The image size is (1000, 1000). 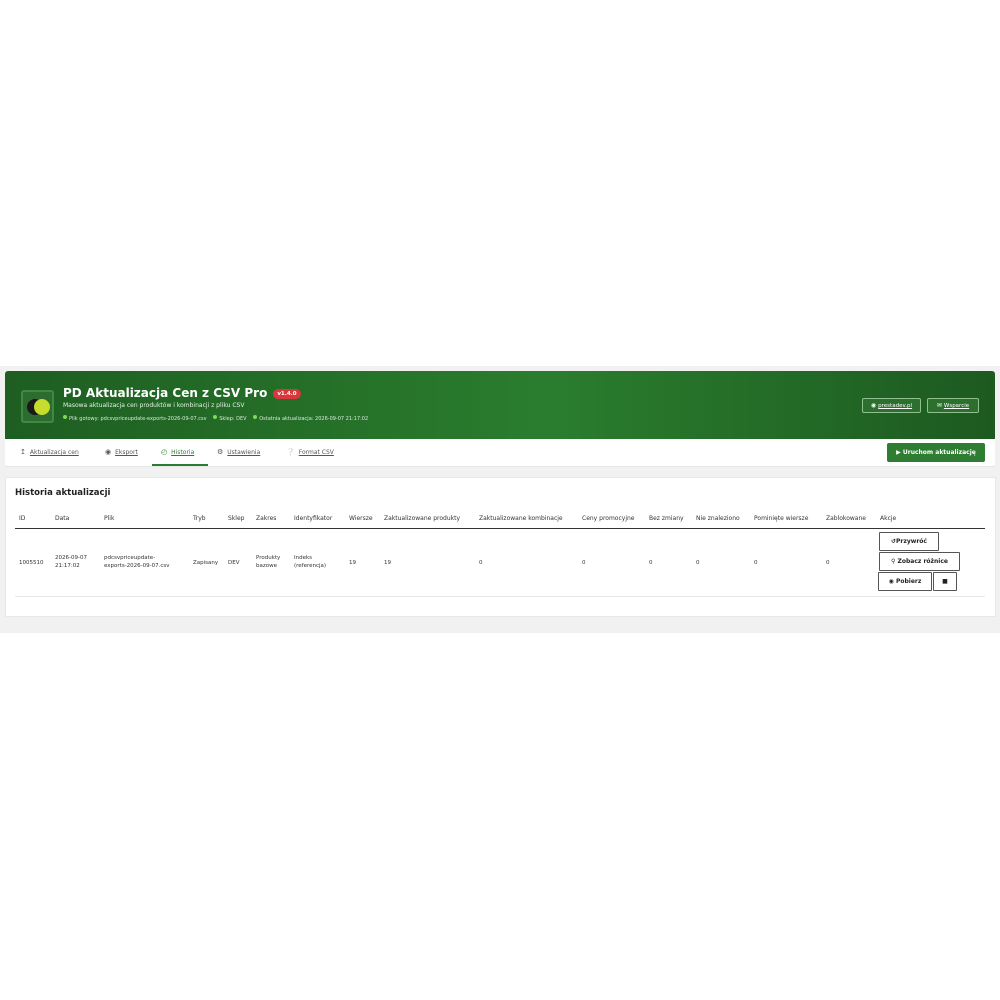 I want to click on cell-blocked: 0, so click(x=828, y=563).